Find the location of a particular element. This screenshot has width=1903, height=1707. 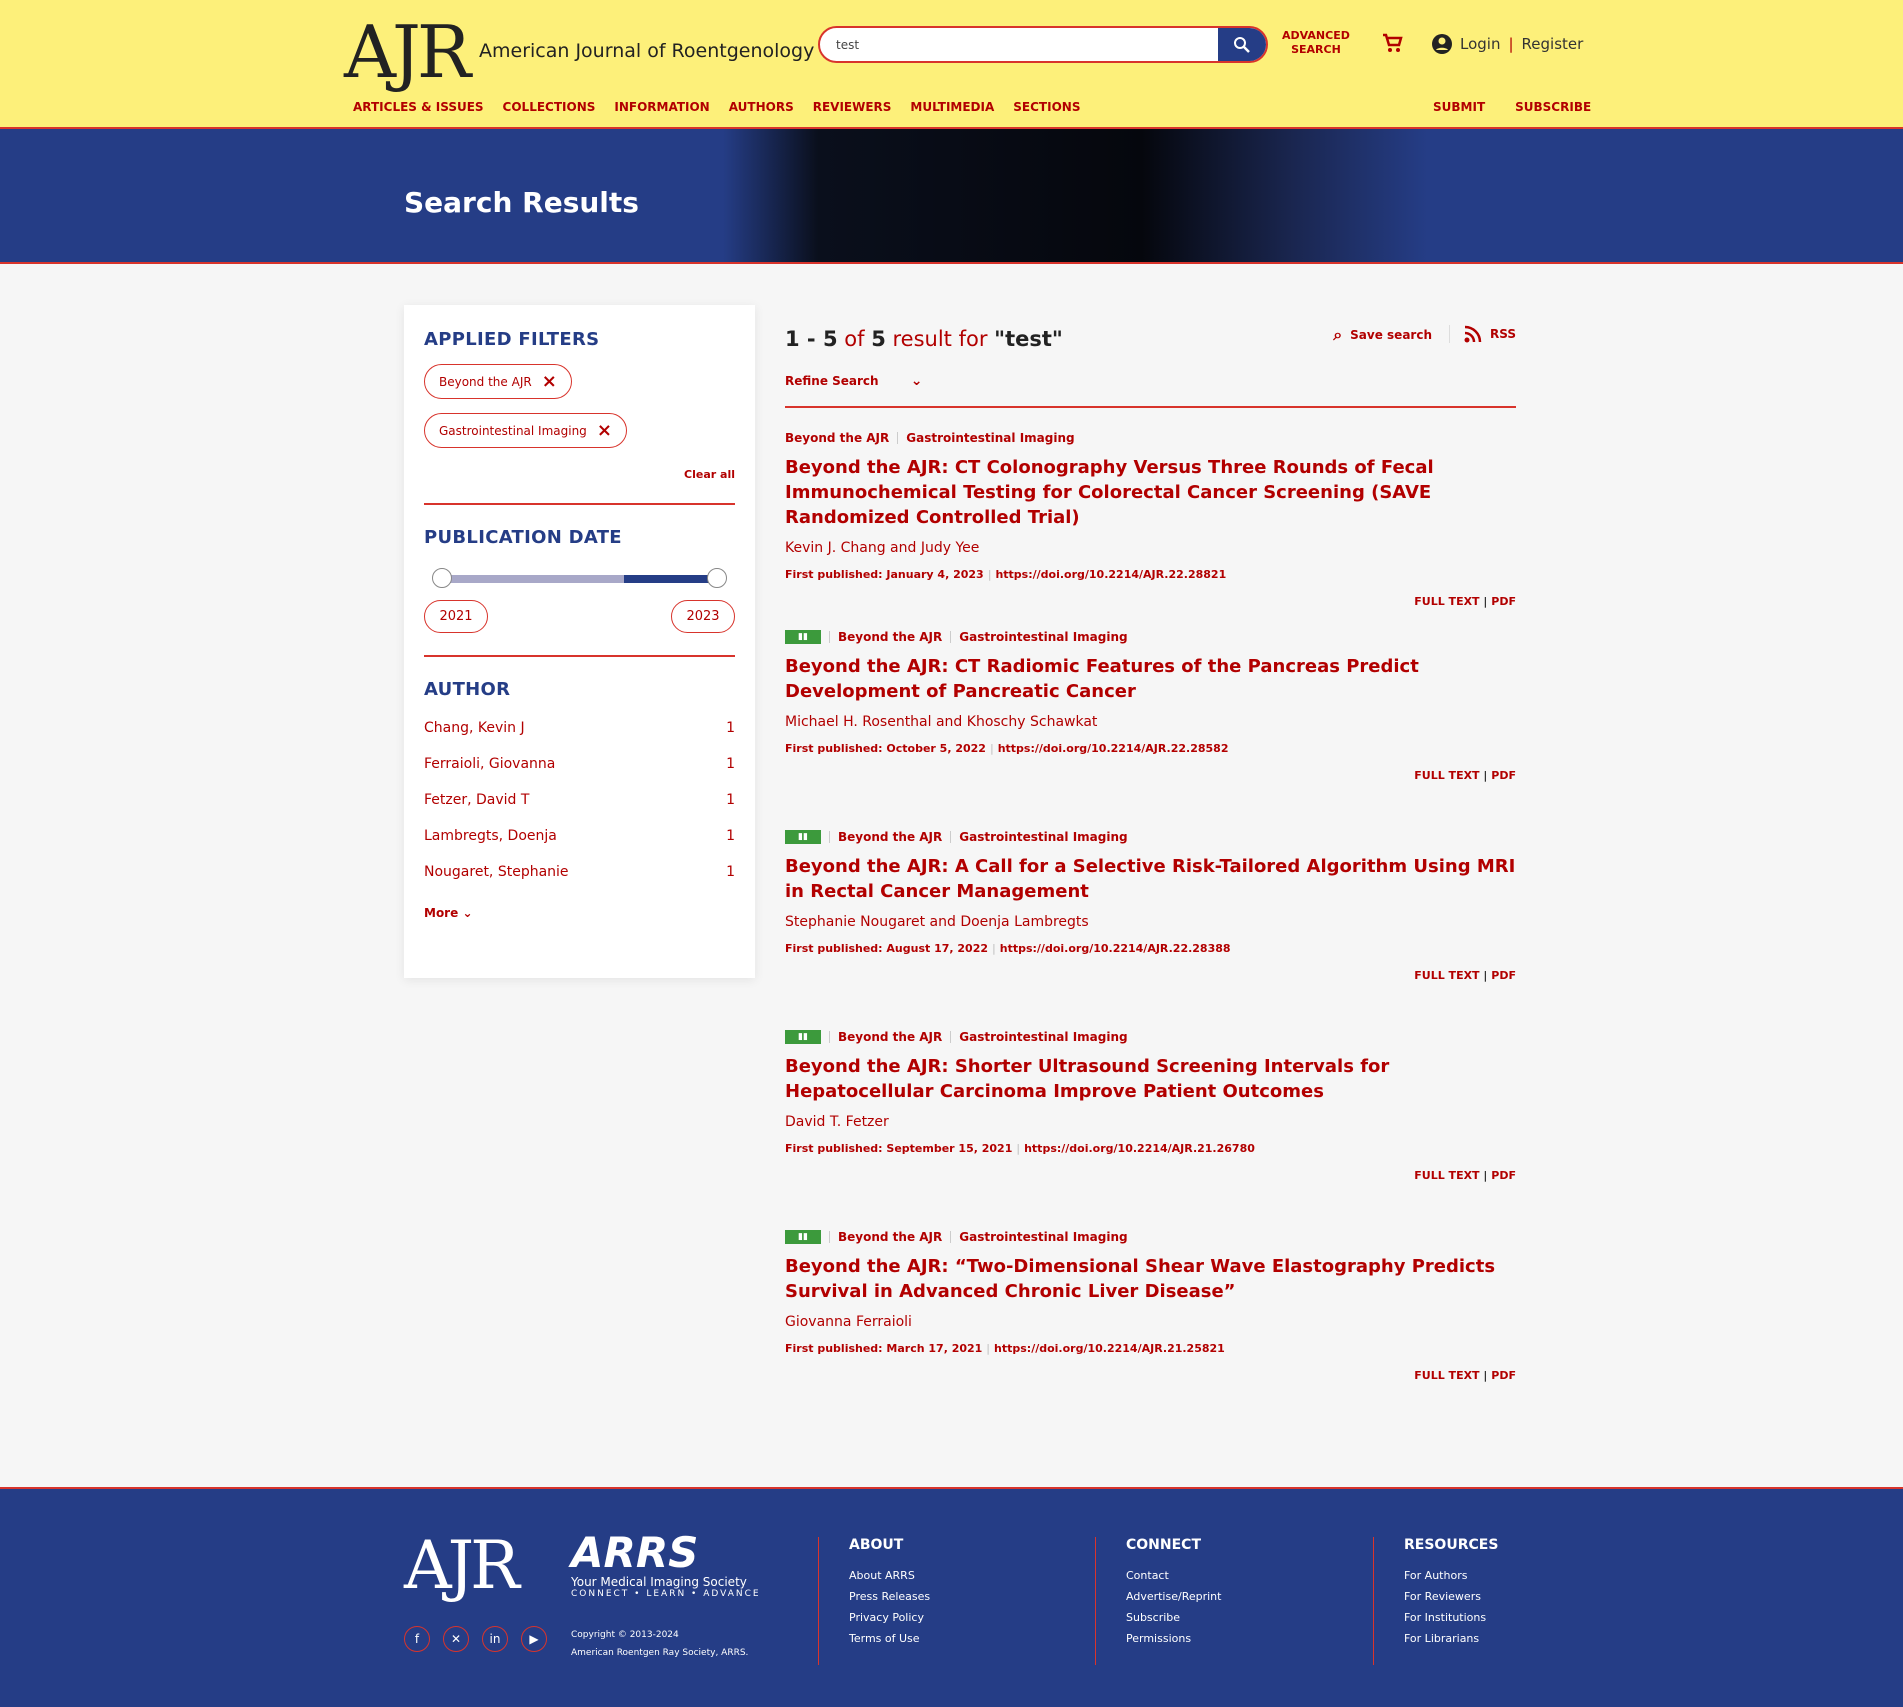

login-link: Login is located at coordinates (1480, 44).